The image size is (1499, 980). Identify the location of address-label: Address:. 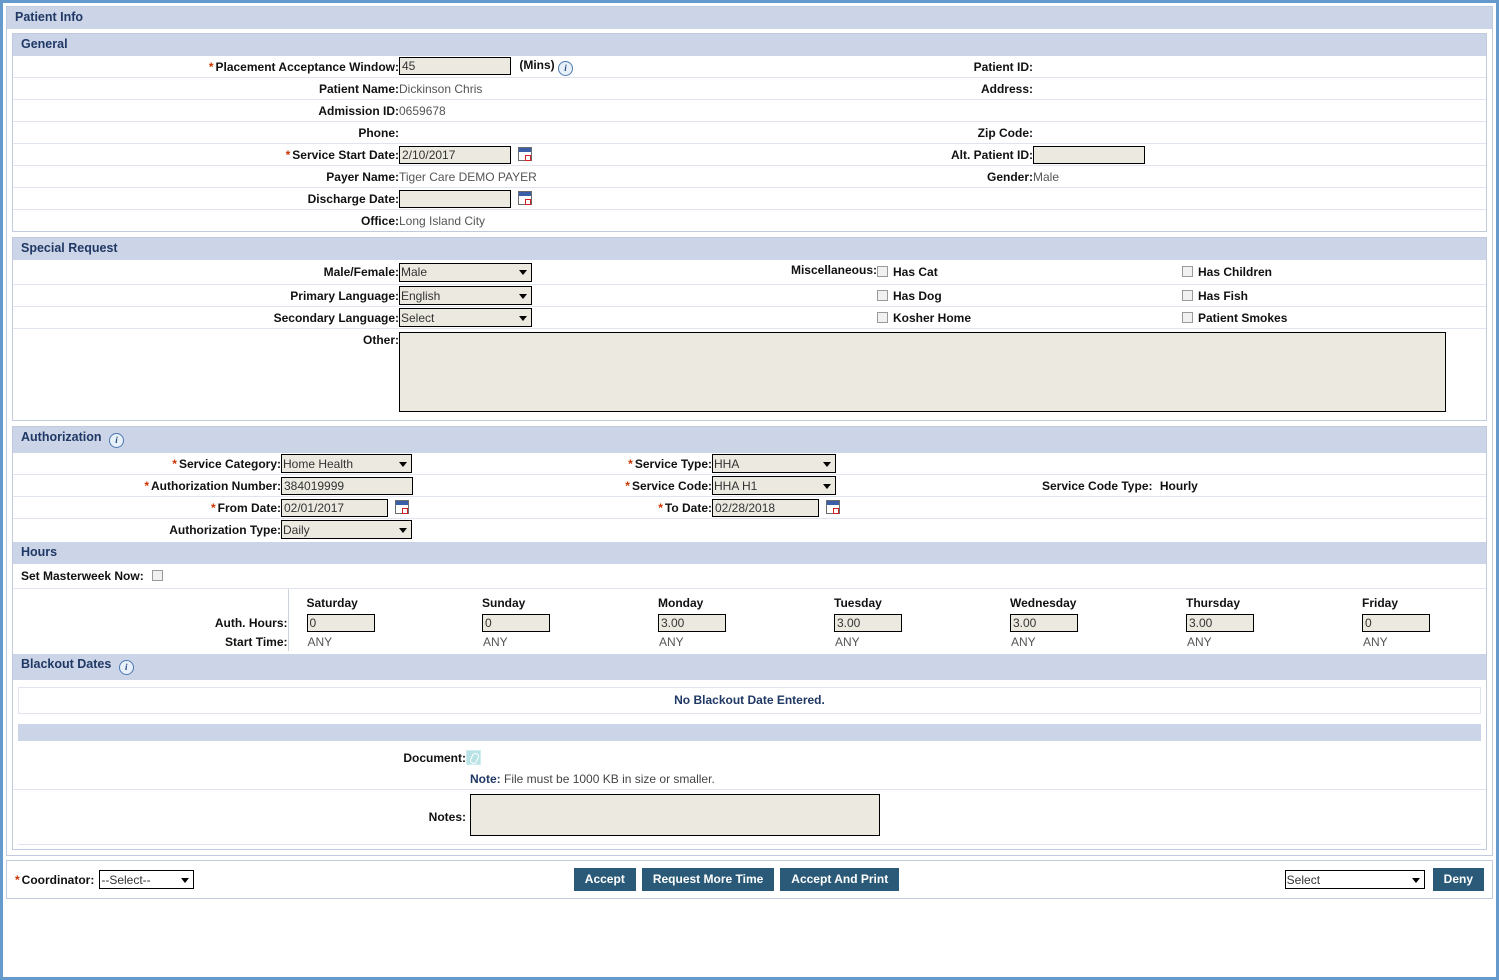
(900, 88).